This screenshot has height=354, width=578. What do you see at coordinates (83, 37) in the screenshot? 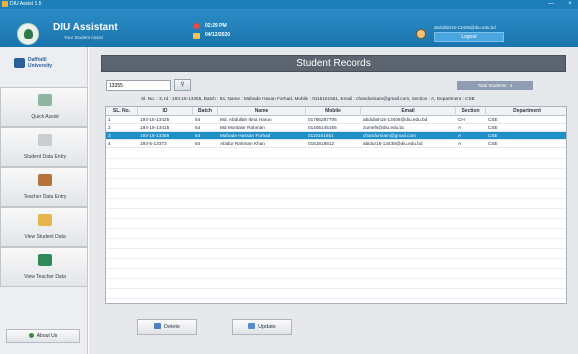
I see `app-subtitle: Your Student Assist` at bounding box center [83, 37].